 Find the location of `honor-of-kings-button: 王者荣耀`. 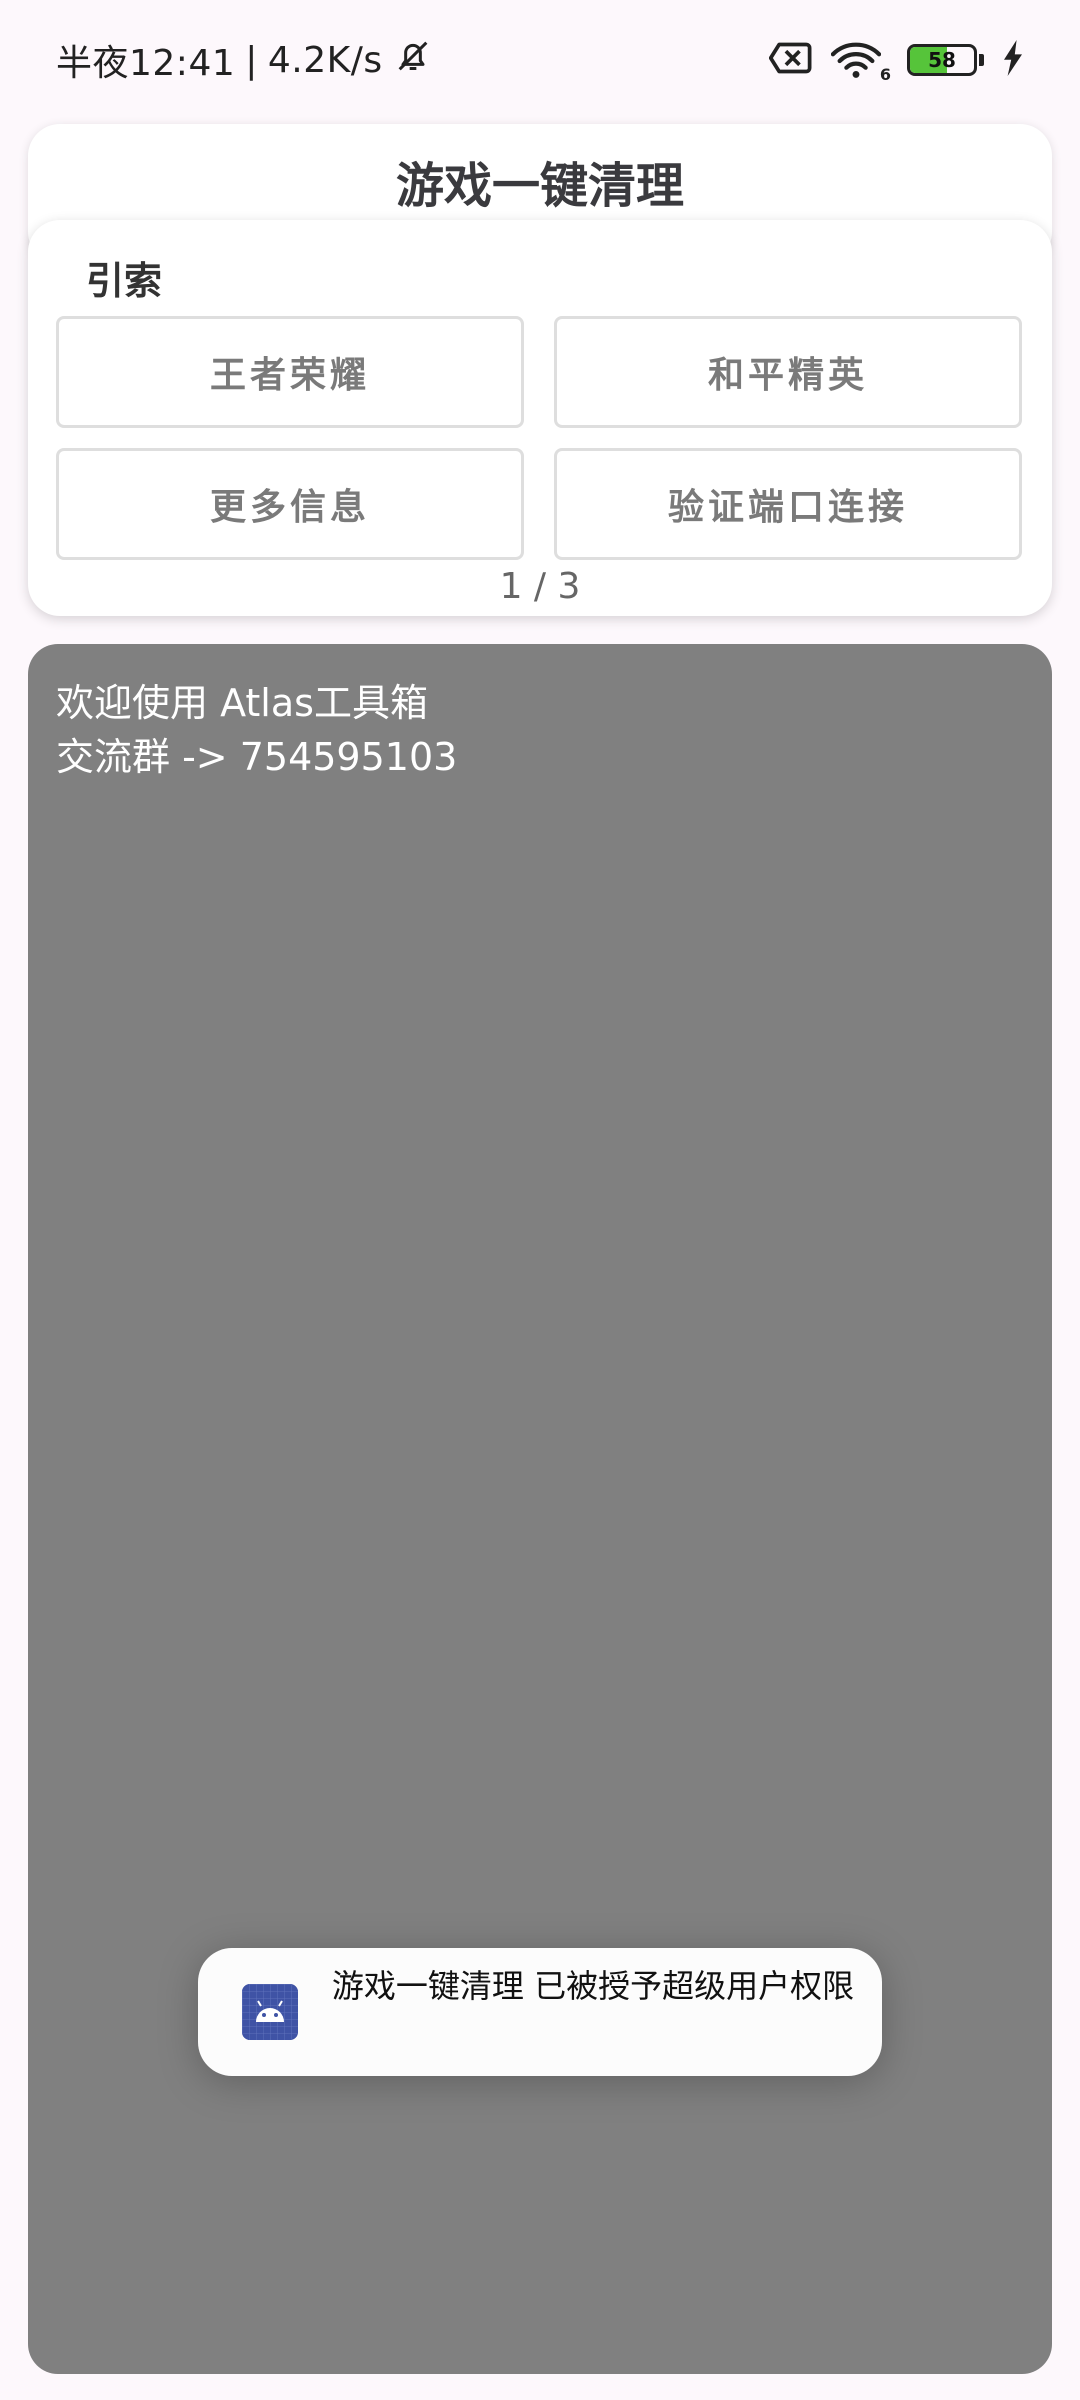

honor-of-kings-button: 王者荣耀 is located at coordinates (290, 372).